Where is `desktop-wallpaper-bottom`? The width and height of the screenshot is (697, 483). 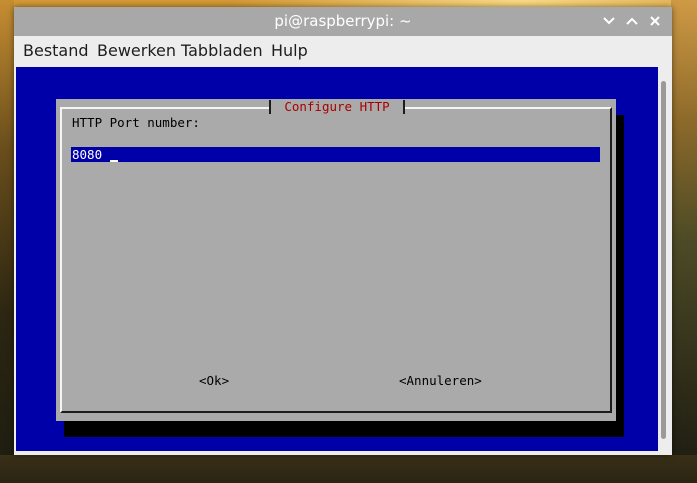
desktop-wallpaper-bottom is located at coordinates (348, 469).